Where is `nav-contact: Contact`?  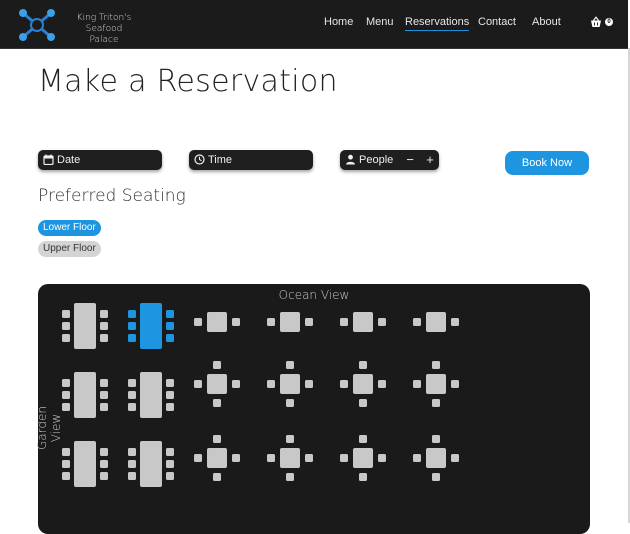
nav-contact: Contact is located at coordinates (497, 22).